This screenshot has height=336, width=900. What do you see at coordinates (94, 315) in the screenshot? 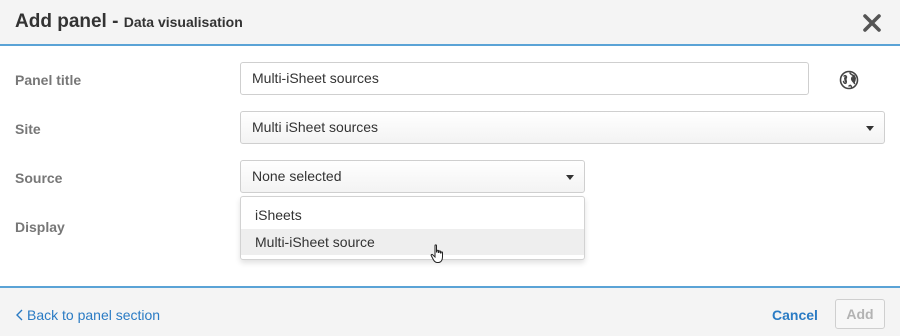
I see `back-link-label: Back to panel section` at bounding box center [94, 315].